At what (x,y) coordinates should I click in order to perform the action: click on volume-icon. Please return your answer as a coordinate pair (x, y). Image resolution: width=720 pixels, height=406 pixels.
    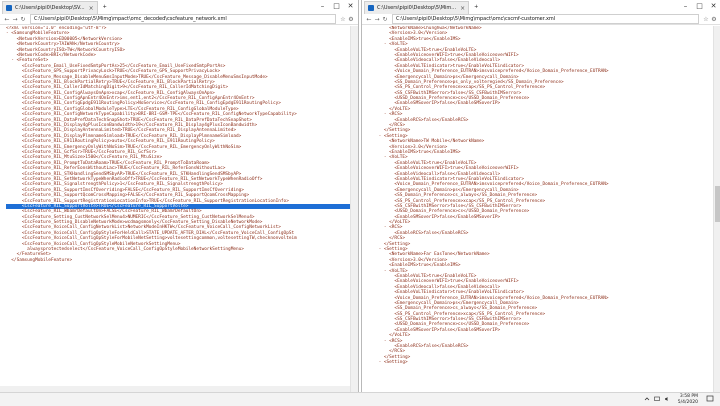
    Looking at the image, I should click on (667, 399).